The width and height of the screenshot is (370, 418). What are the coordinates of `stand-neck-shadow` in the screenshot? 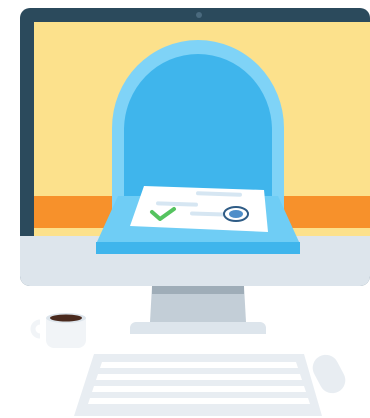 It's located at (198, 290).